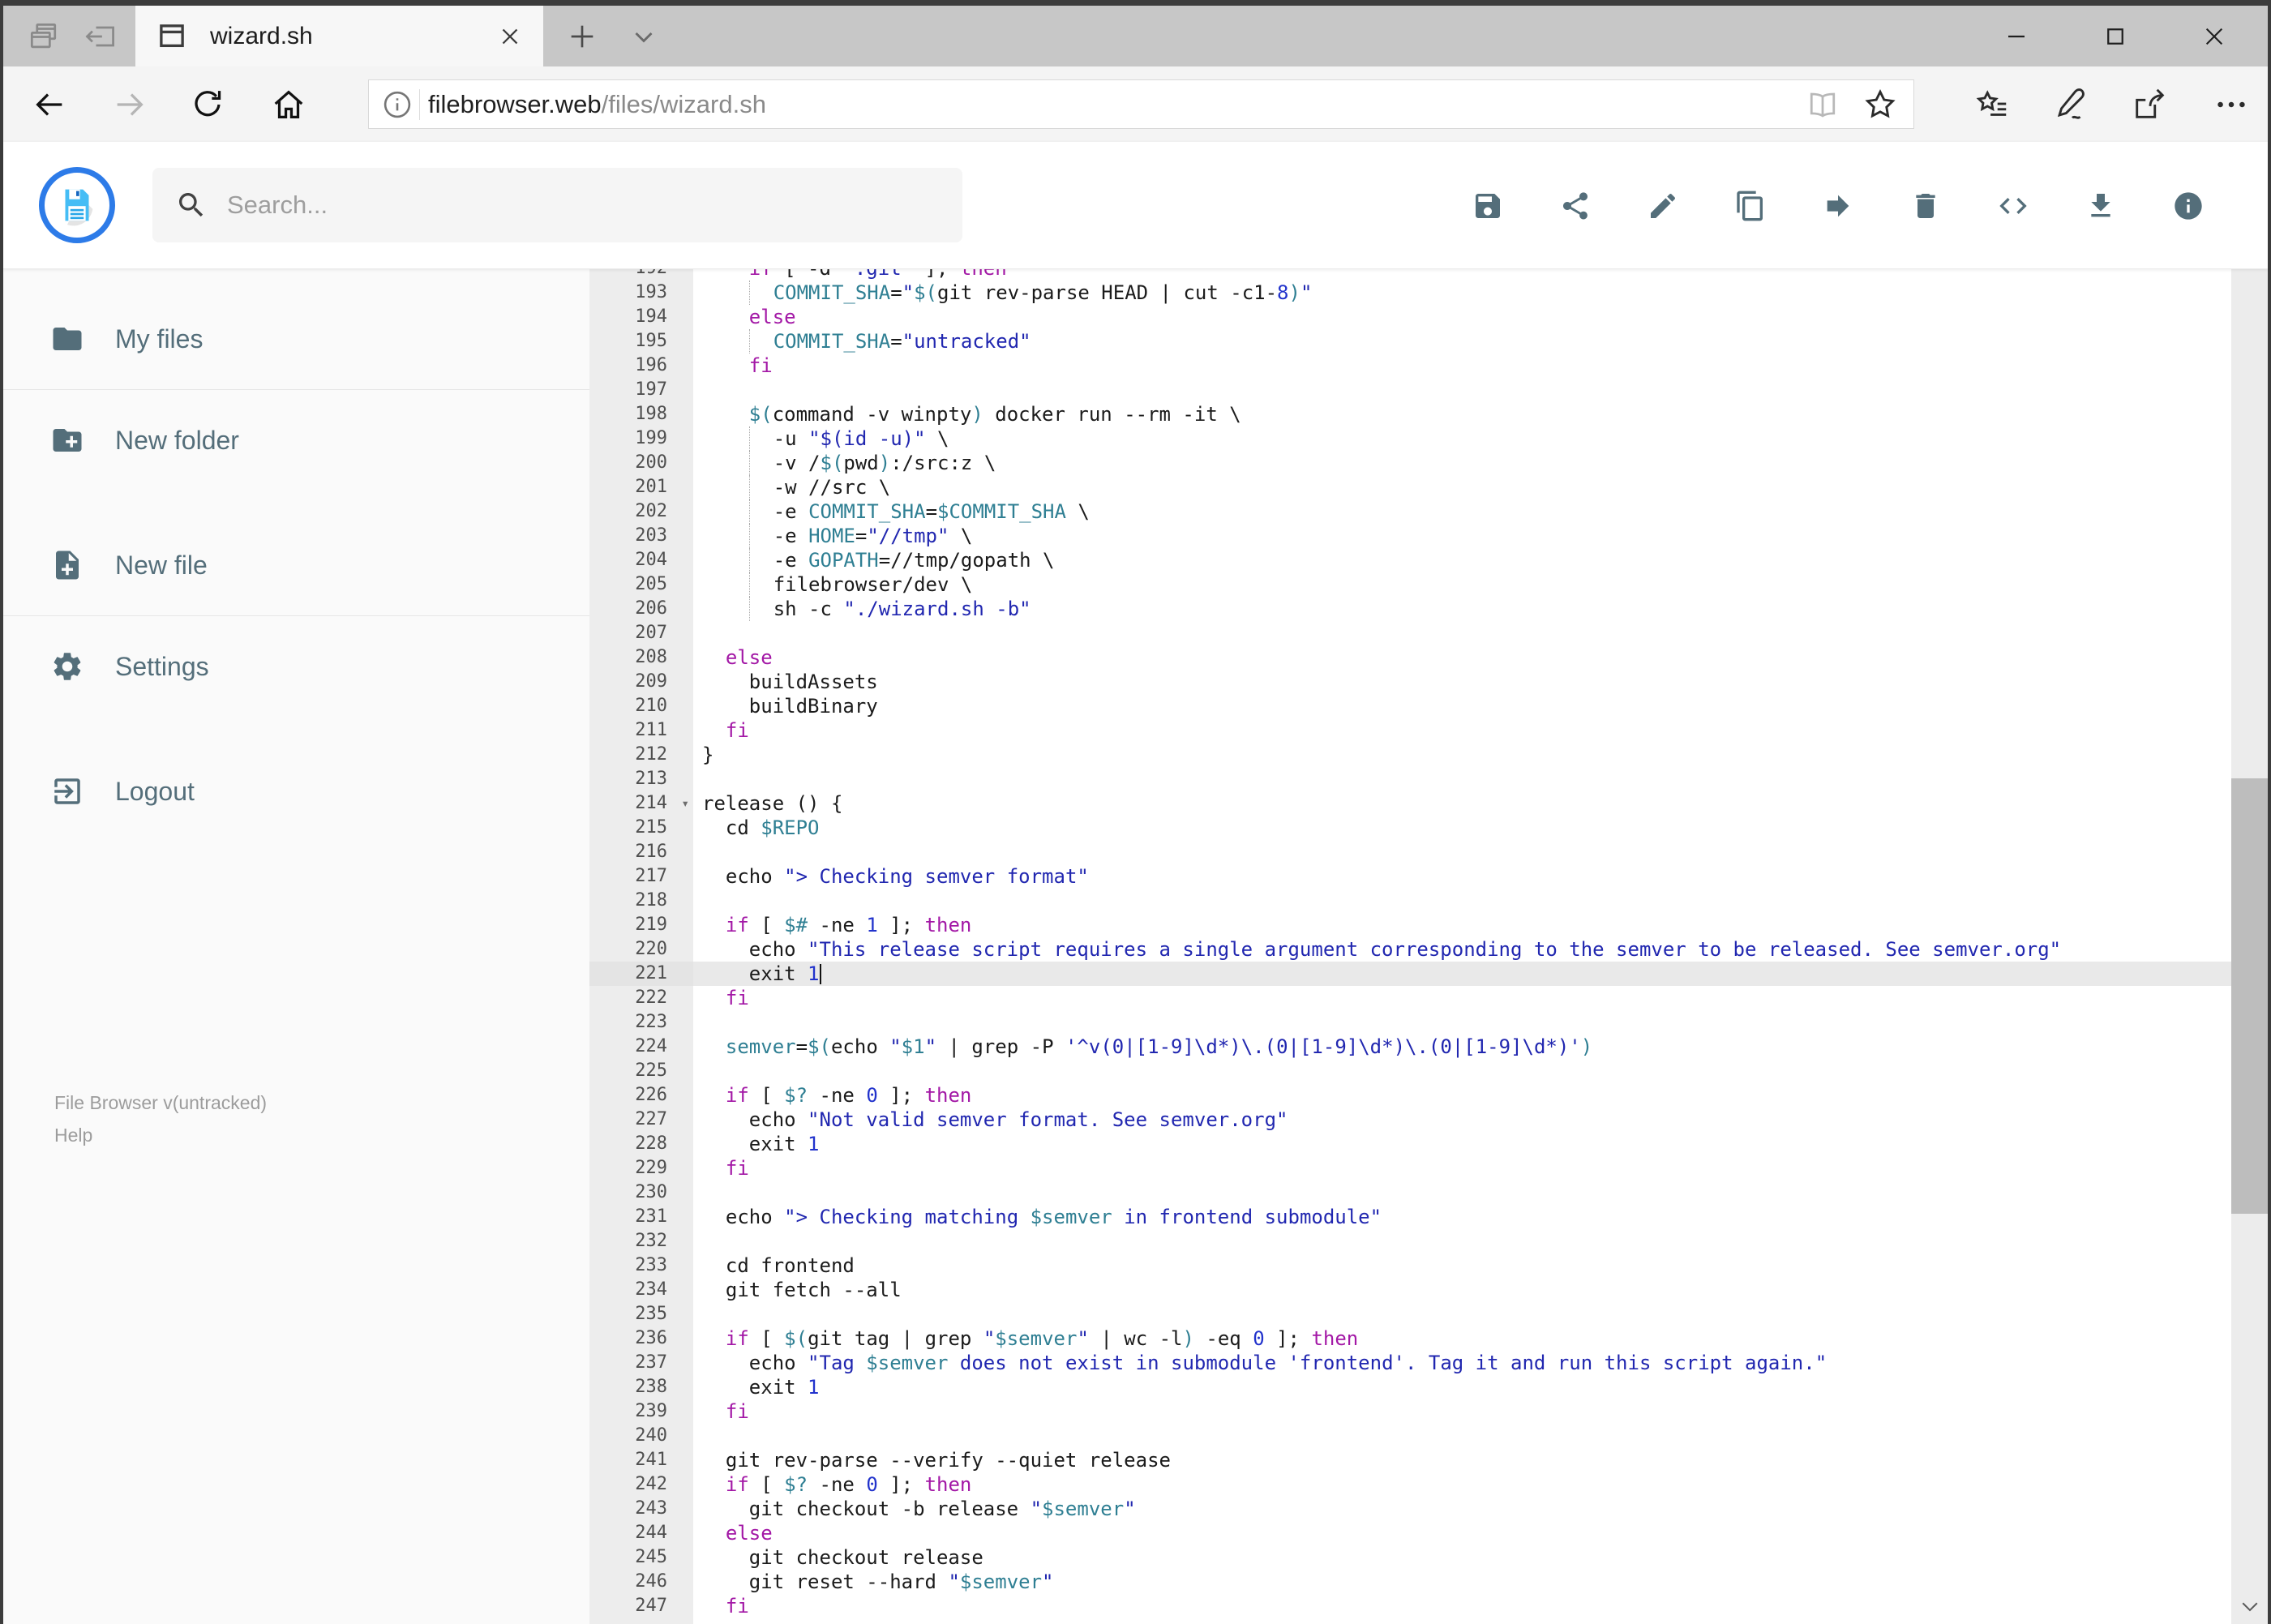  Describe the element at coordinates (1462, 1290) in the screenshot. I see `code-line: git fetch --all` at that location.